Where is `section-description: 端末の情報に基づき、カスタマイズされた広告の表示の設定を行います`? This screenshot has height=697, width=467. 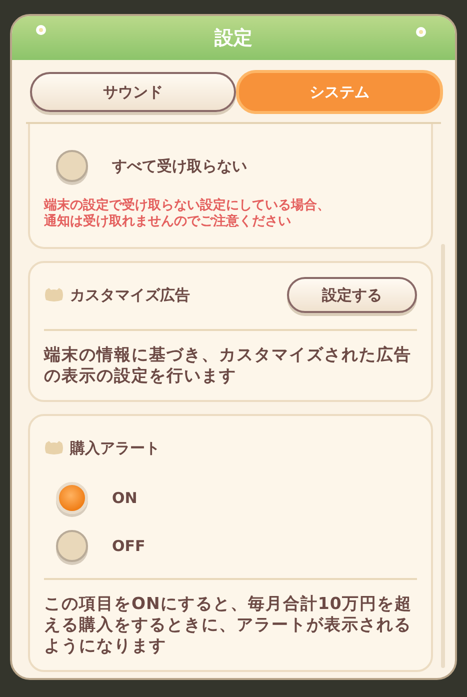
section-description: 端末の情報に基づき、カスタマイズされた広告の表示の設定を行います is located at coordinates (228, 365).